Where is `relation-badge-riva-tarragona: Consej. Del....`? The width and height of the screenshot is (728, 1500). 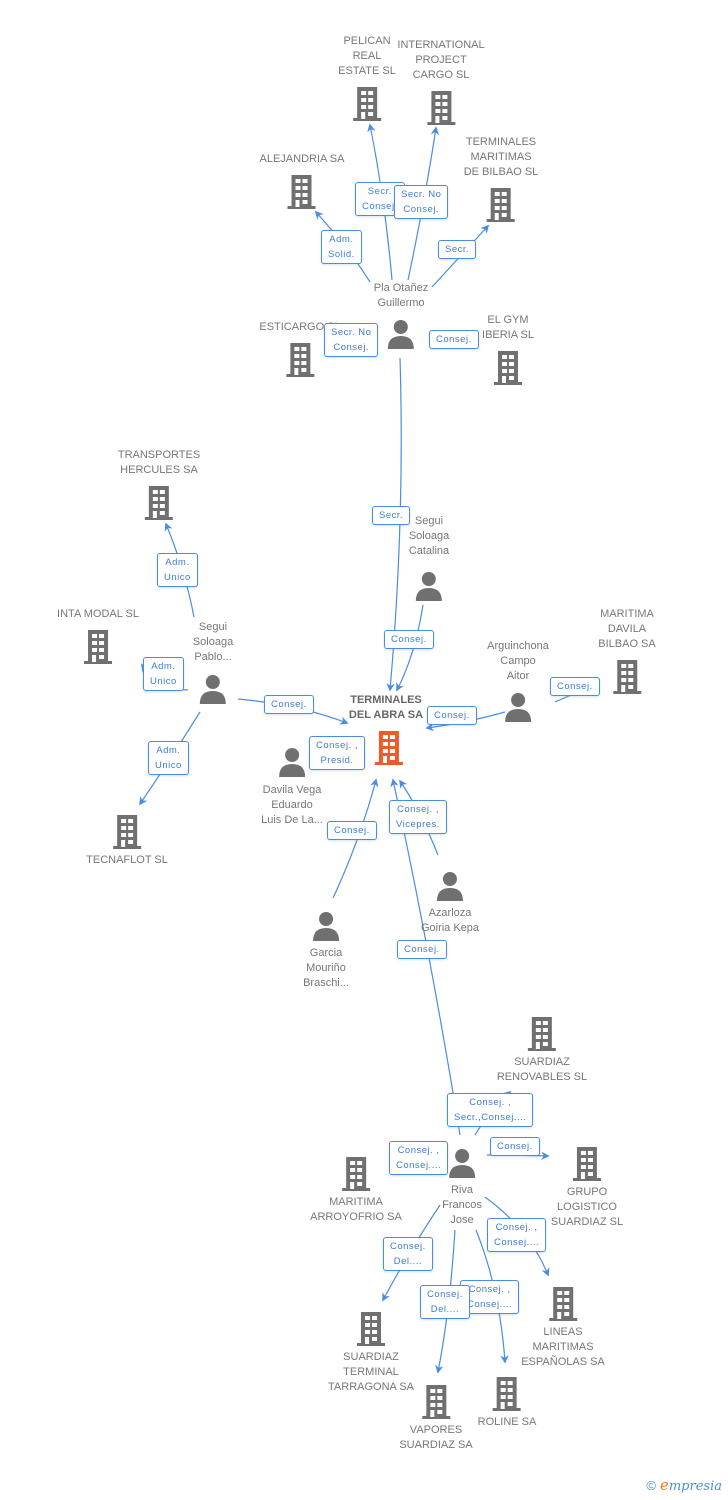
relation-badge-riva-tarragona: Consej. Del.... is located at coordinates (408, 1254).